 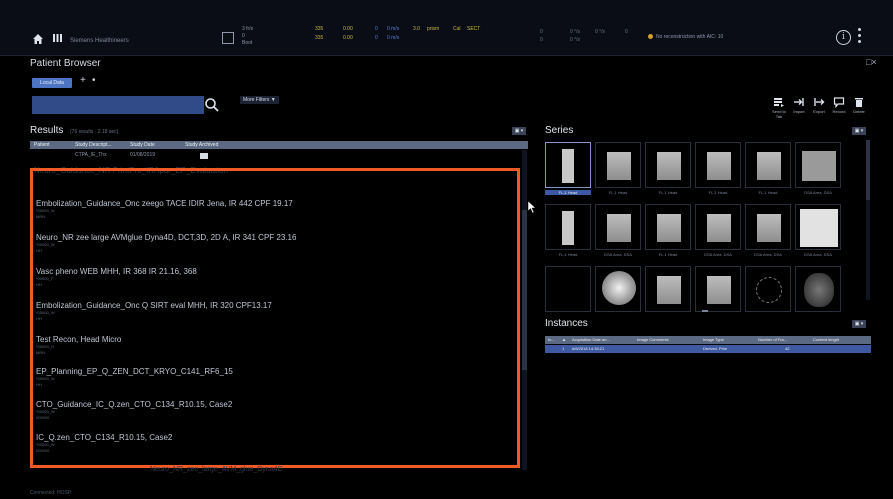 What do you see at coordinates (668, 192) in the screenshot?
I see `series-caption: FL,1 Head` at bounding box center [668, 192].